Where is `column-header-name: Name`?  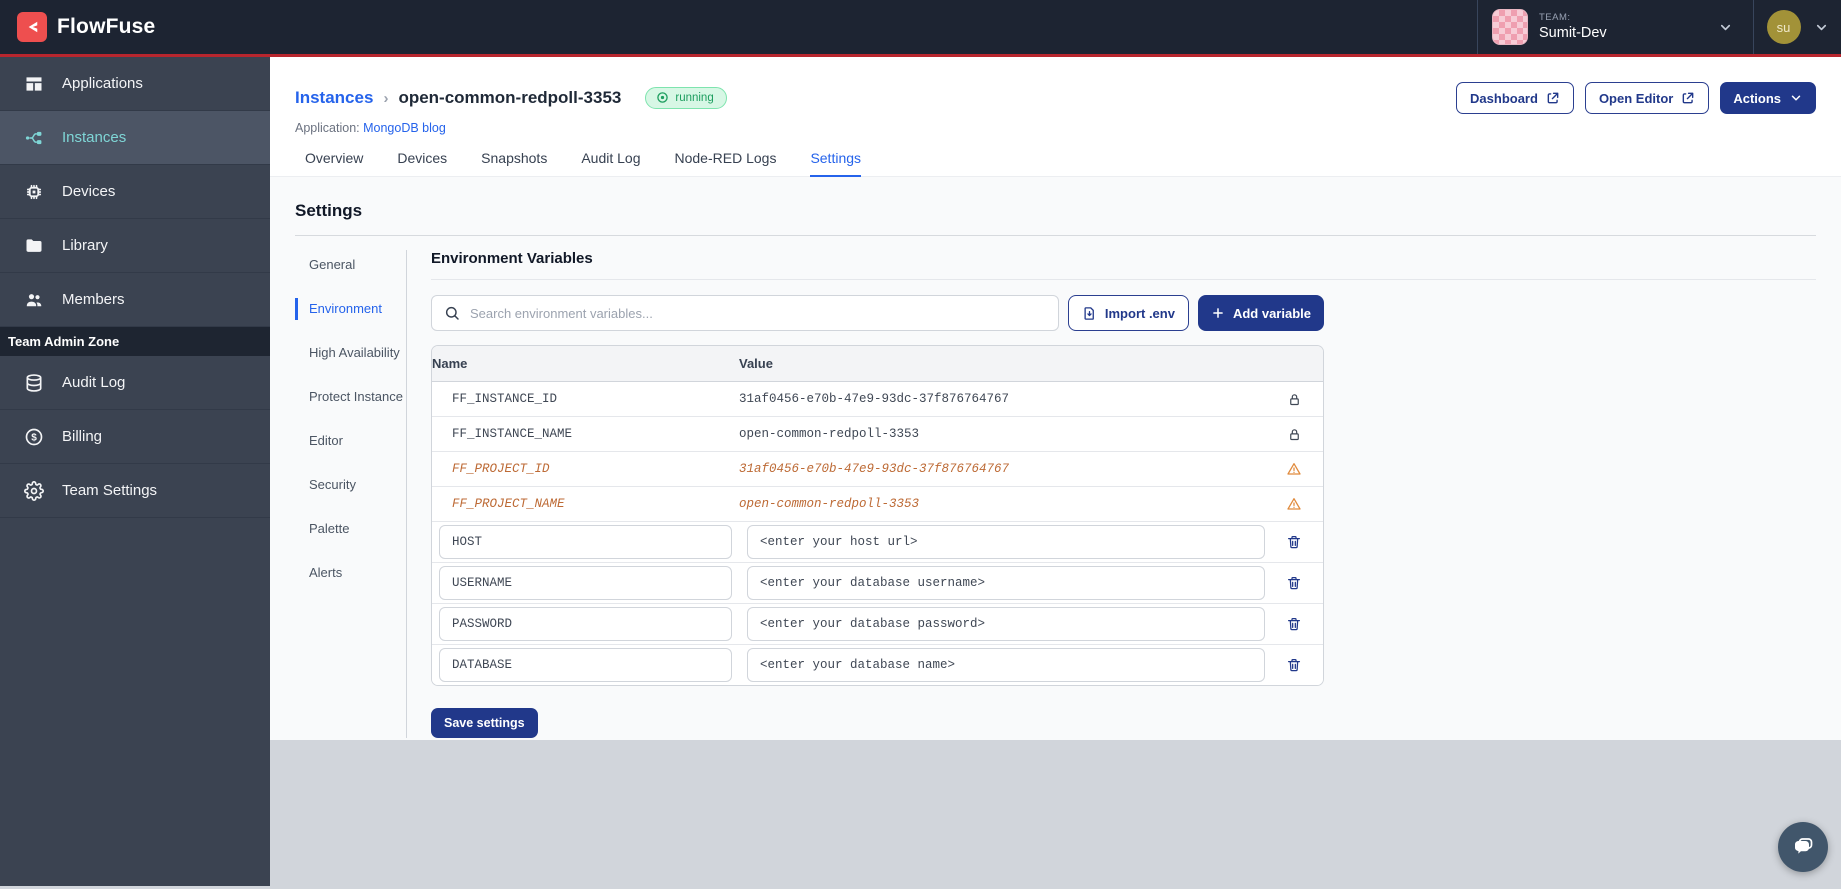
column-header-name: Name is located at coordinates (450, 363).